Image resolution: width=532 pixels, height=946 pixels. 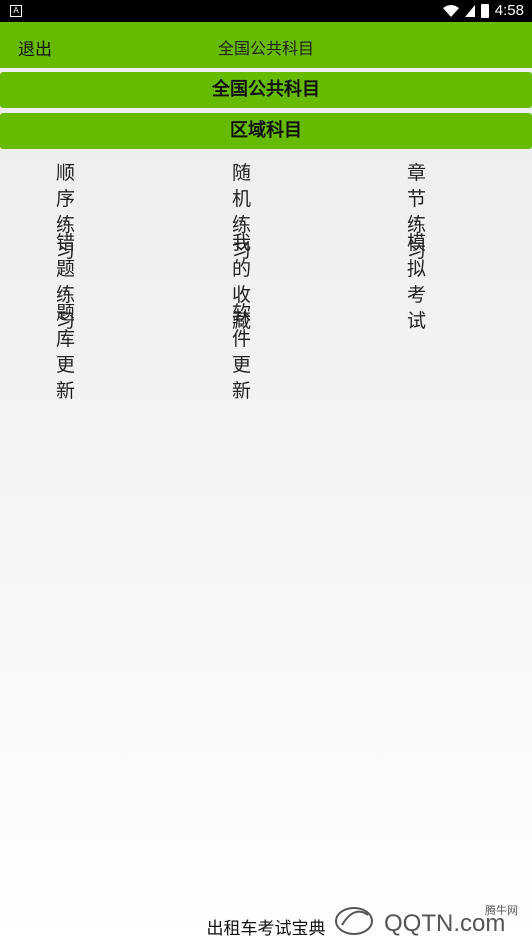 What do you see at coordinates (91, 352) in the screenshot?
I see `menu-item-question-bank-update: 题库 更新` at bounding box center [91, 352].